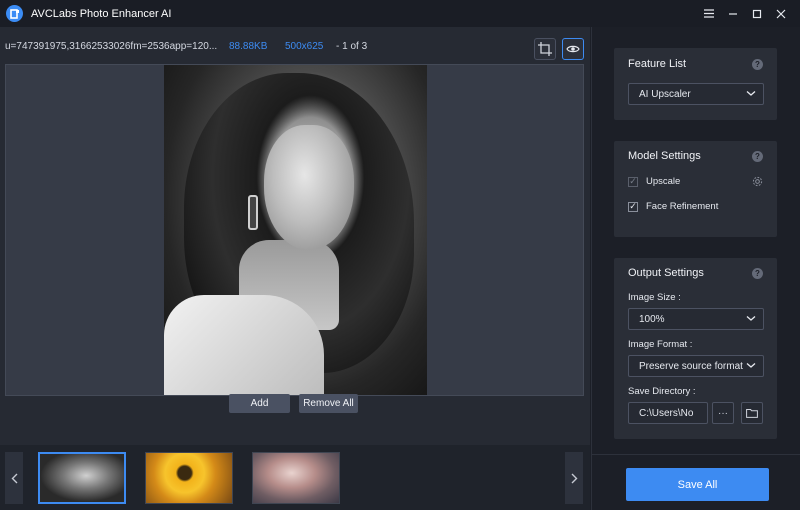 The width and height of the screenshot is (800, 510). I want to click on browse-button: ···, so click(723, 413).